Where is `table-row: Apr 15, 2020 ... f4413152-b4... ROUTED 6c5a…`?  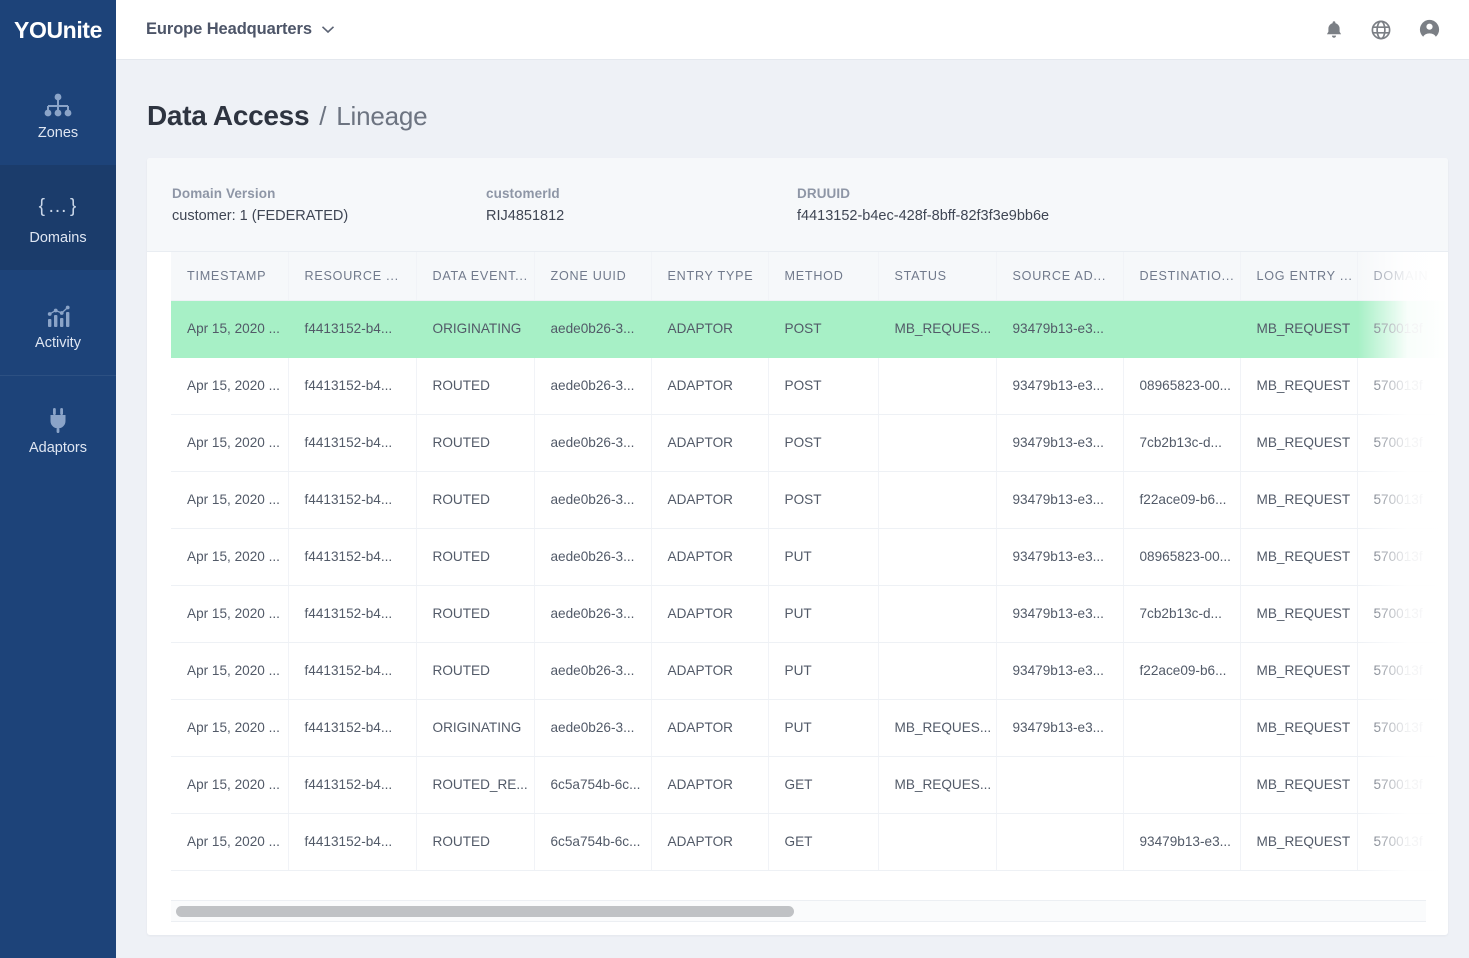
table-row: Apr 15, 2020 ... f4413152-b4... ROUTED 6c5a… is located at coordinates (809, 842).